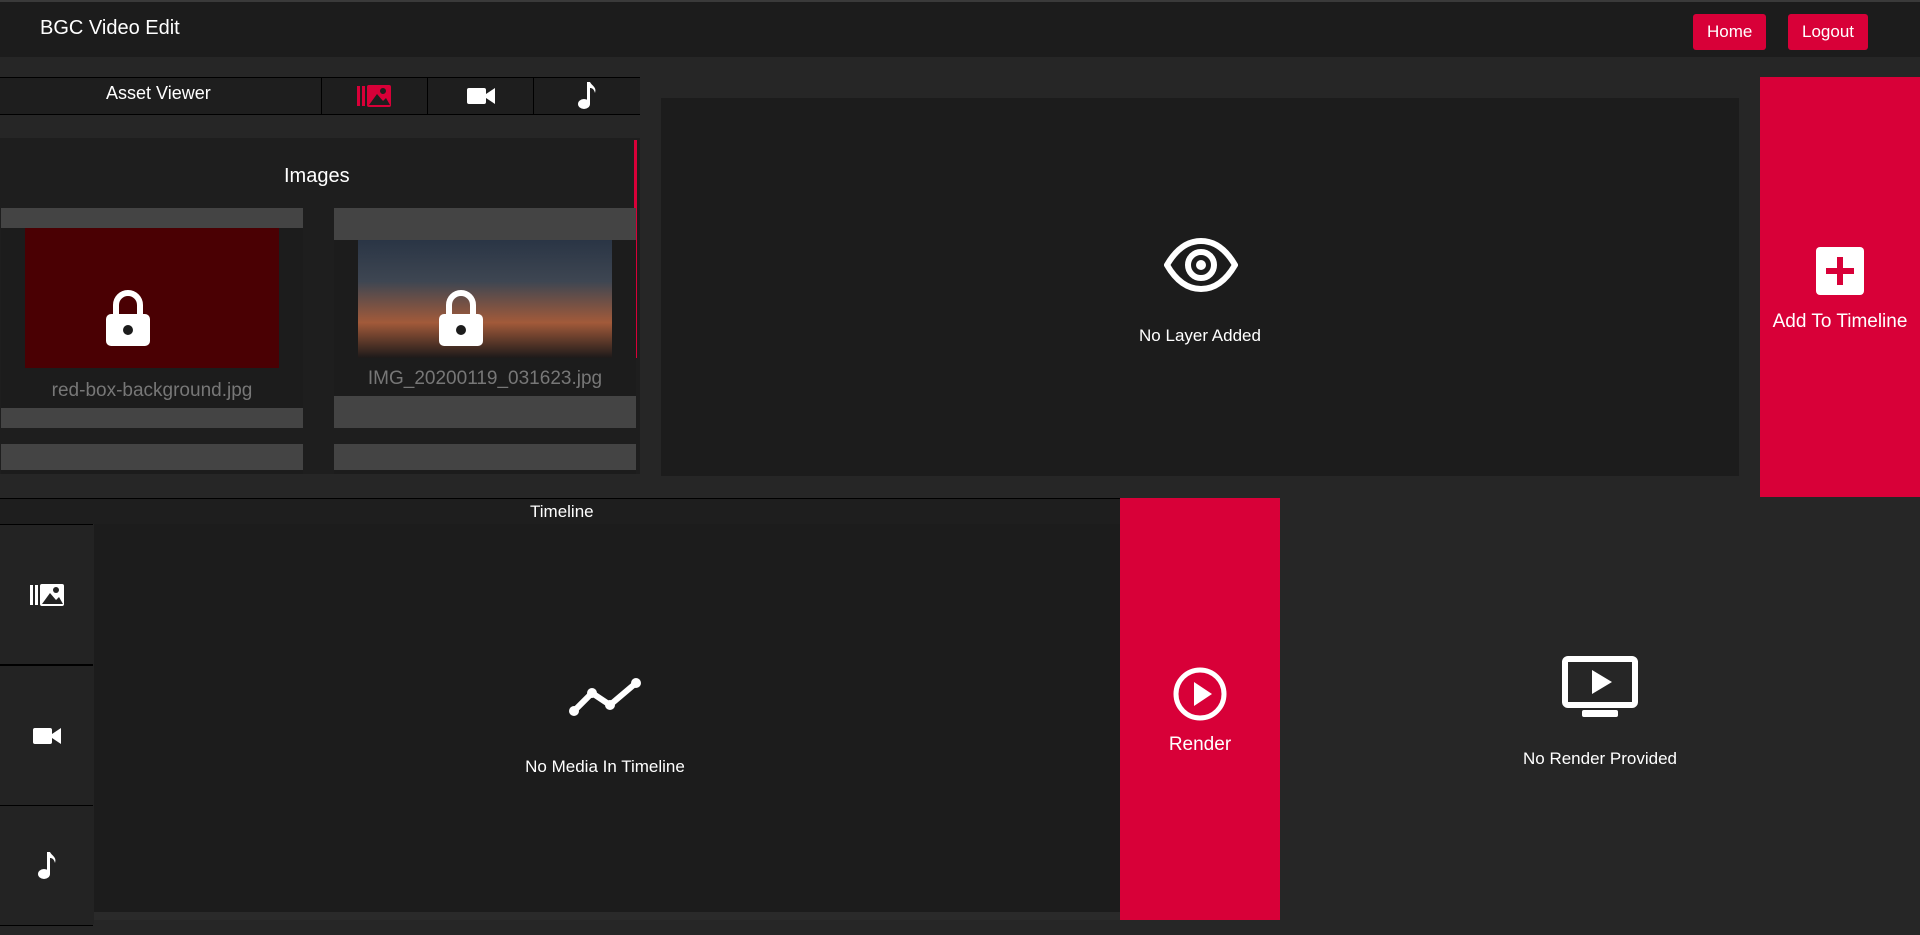 The height and width of the screenshot is (935, 1920). Describe the element at coordinates (1600, 758) in the screenshot. I see `no-render-text: No Render Provided` at that location.